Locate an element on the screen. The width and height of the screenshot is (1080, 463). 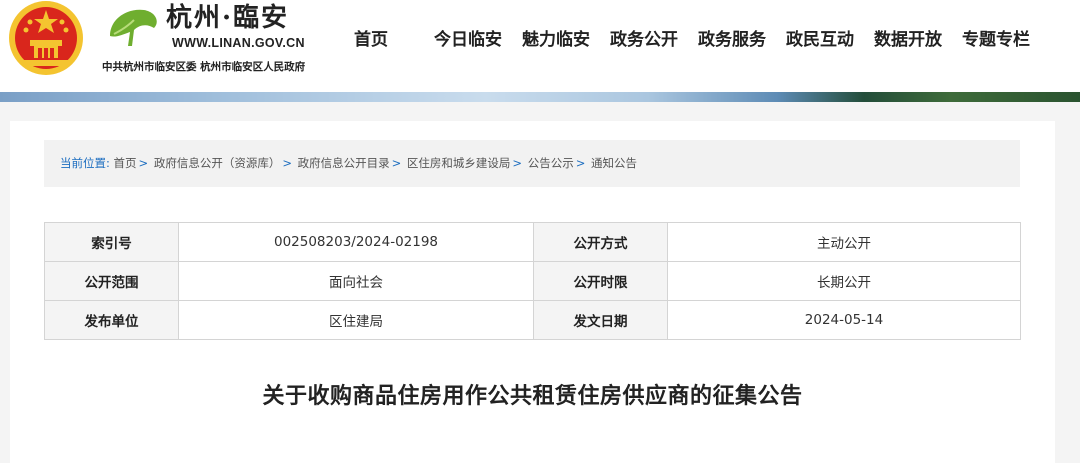
nav-item-home: 首页 is located at coordinates (384, 40).